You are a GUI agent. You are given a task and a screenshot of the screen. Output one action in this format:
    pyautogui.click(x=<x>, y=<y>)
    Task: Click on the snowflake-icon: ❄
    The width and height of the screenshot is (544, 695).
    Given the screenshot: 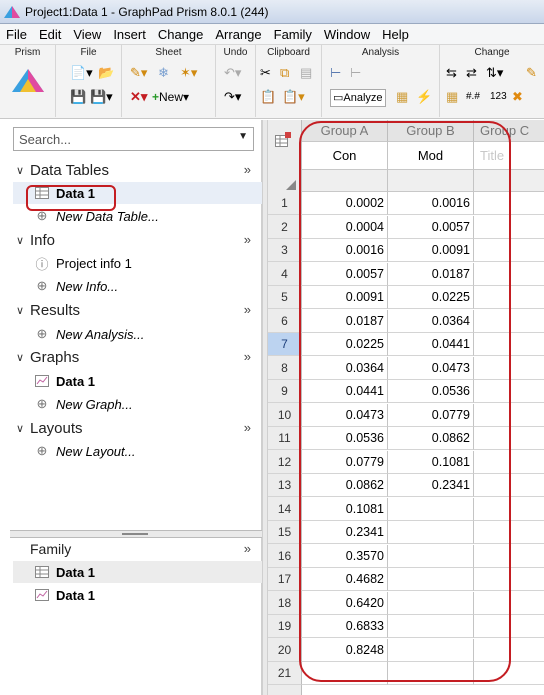 What is the action you would take?
    pyautogui.click(x=163, y=73)
    